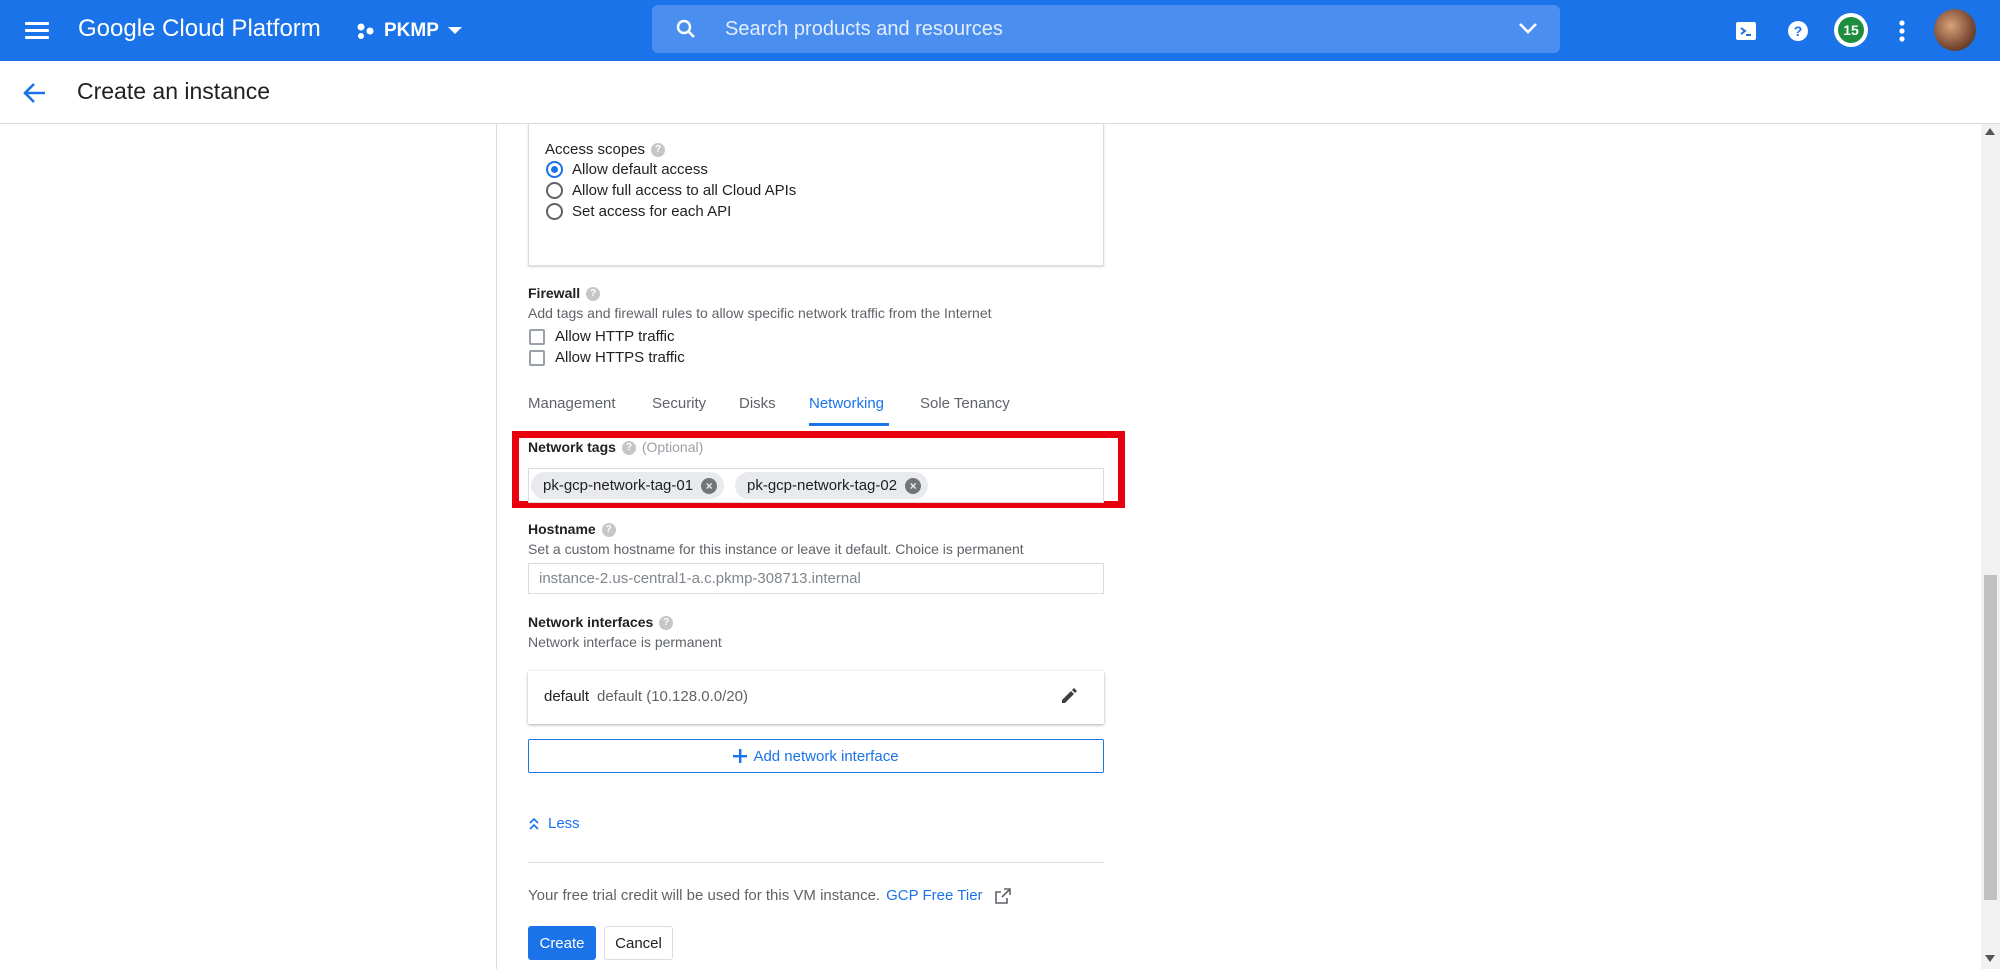 The width and height of the screenshot is (2000, 969). Describe the element at coordinates (640, 169) in the screenshot. I see `radio-label: Allow default access` at that location.